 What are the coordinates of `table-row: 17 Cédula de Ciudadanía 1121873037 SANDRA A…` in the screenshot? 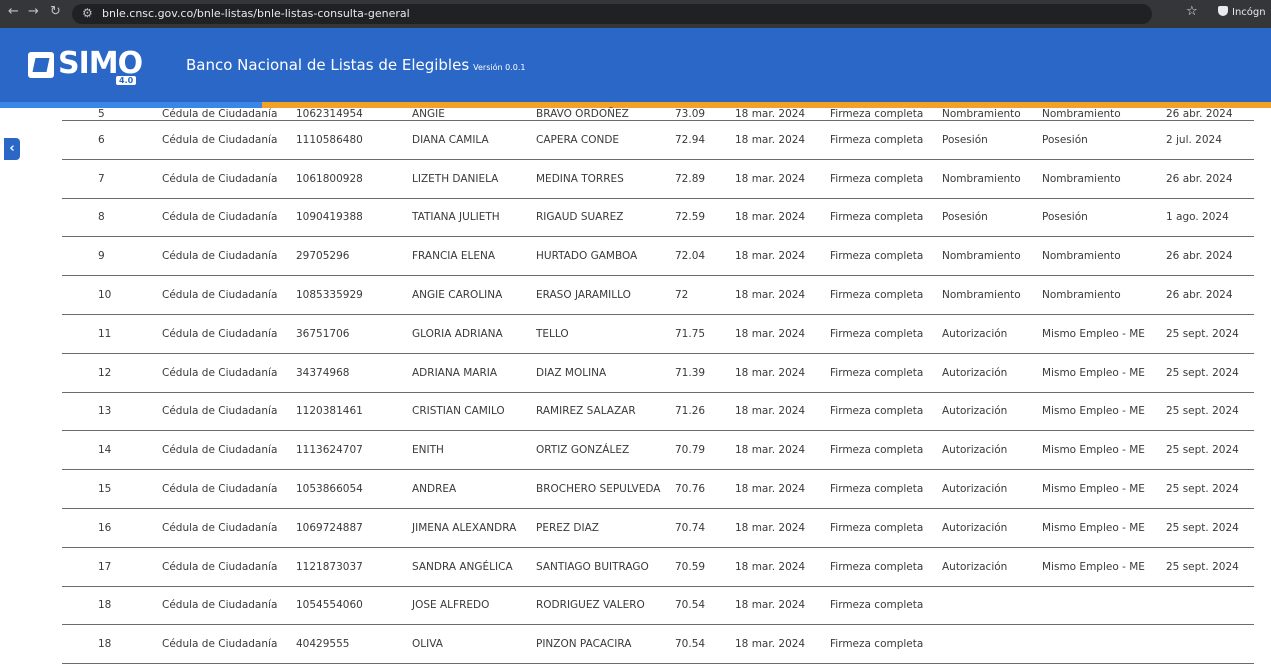 It's located at (658, 567).